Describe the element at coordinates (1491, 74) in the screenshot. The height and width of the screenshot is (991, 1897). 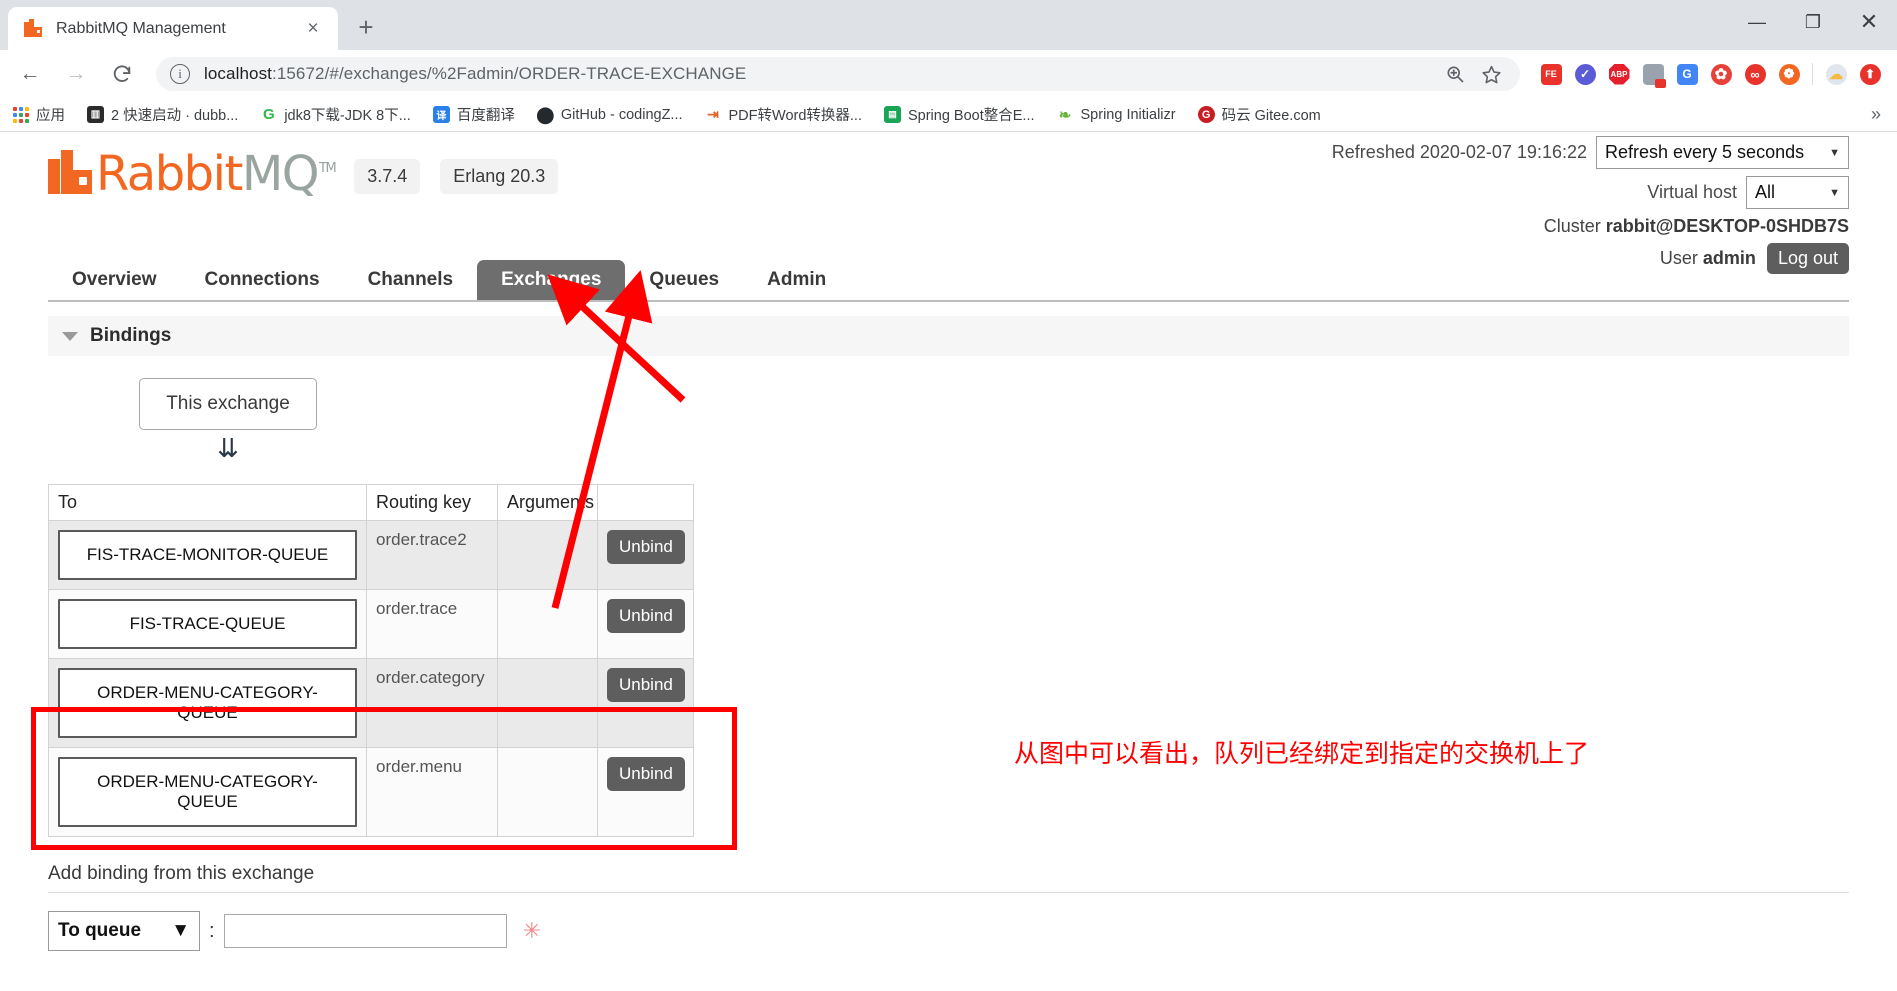
I see `star-icon` at that location.